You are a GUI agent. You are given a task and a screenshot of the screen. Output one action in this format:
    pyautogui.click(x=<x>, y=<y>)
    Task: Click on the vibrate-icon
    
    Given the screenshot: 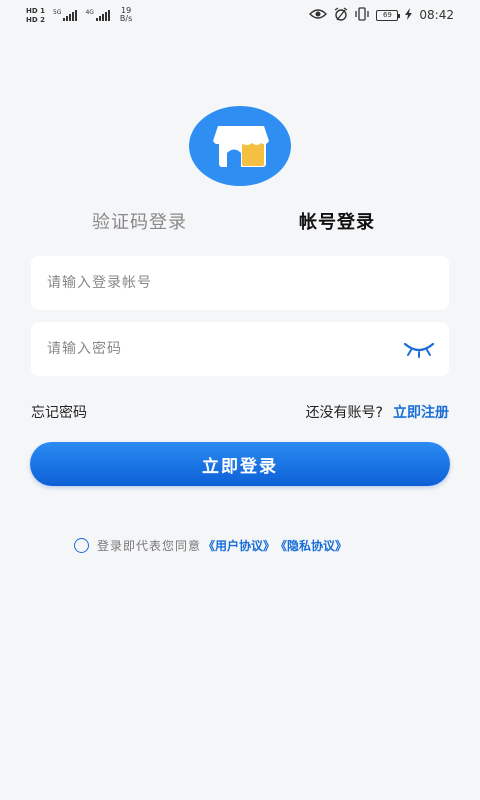 What is the action you would take?
    pyautogui.click(x=362, y=15)
    